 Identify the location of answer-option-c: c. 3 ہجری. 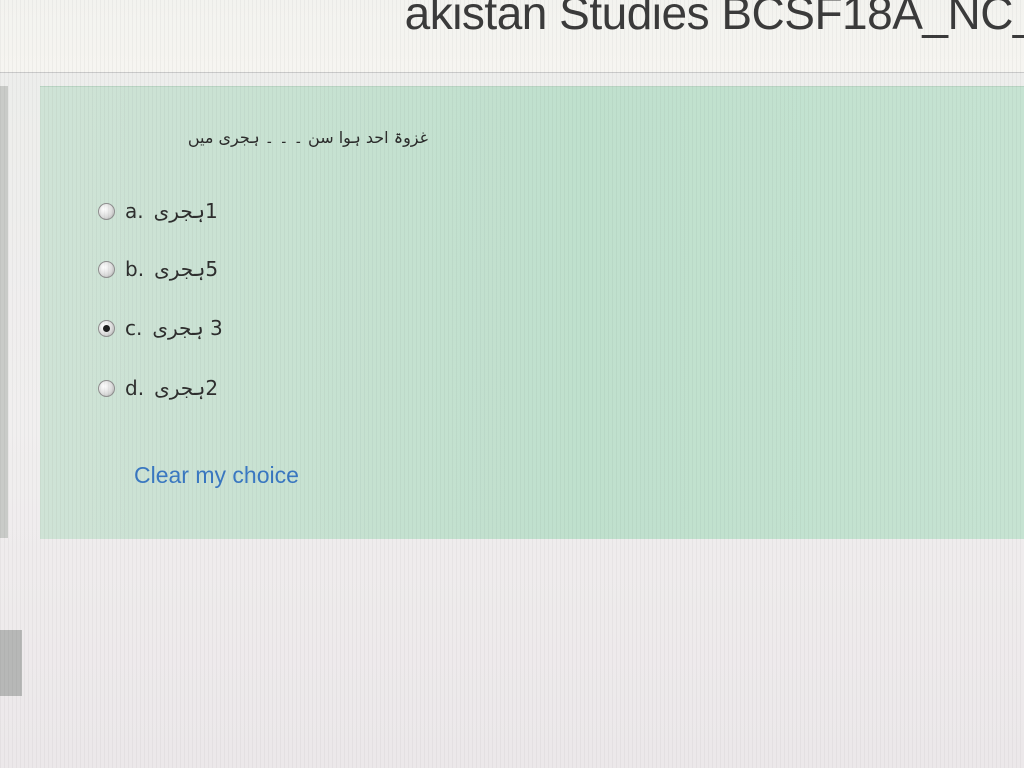
(160, 328).